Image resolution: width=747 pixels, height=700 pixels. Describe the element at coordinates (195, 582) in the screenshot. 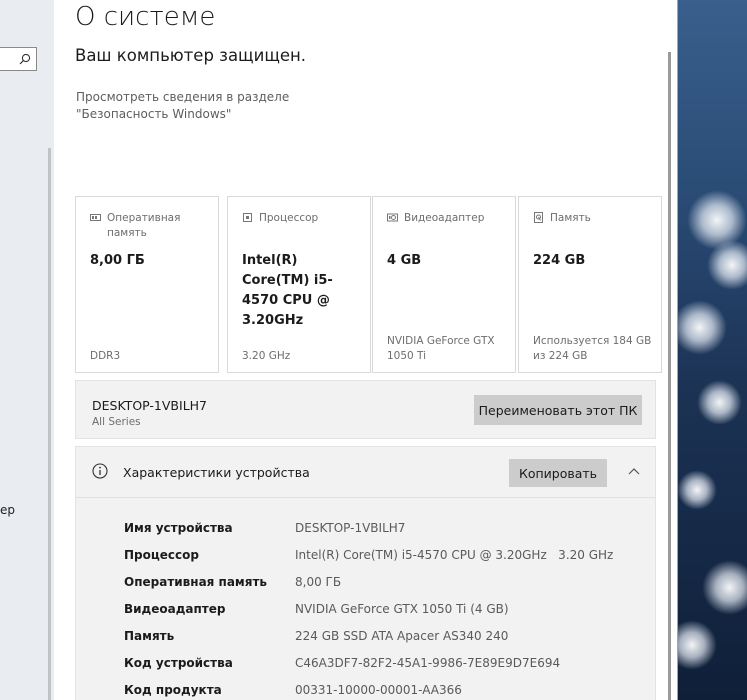

I see `spec-key: Оперативная память` at that location.